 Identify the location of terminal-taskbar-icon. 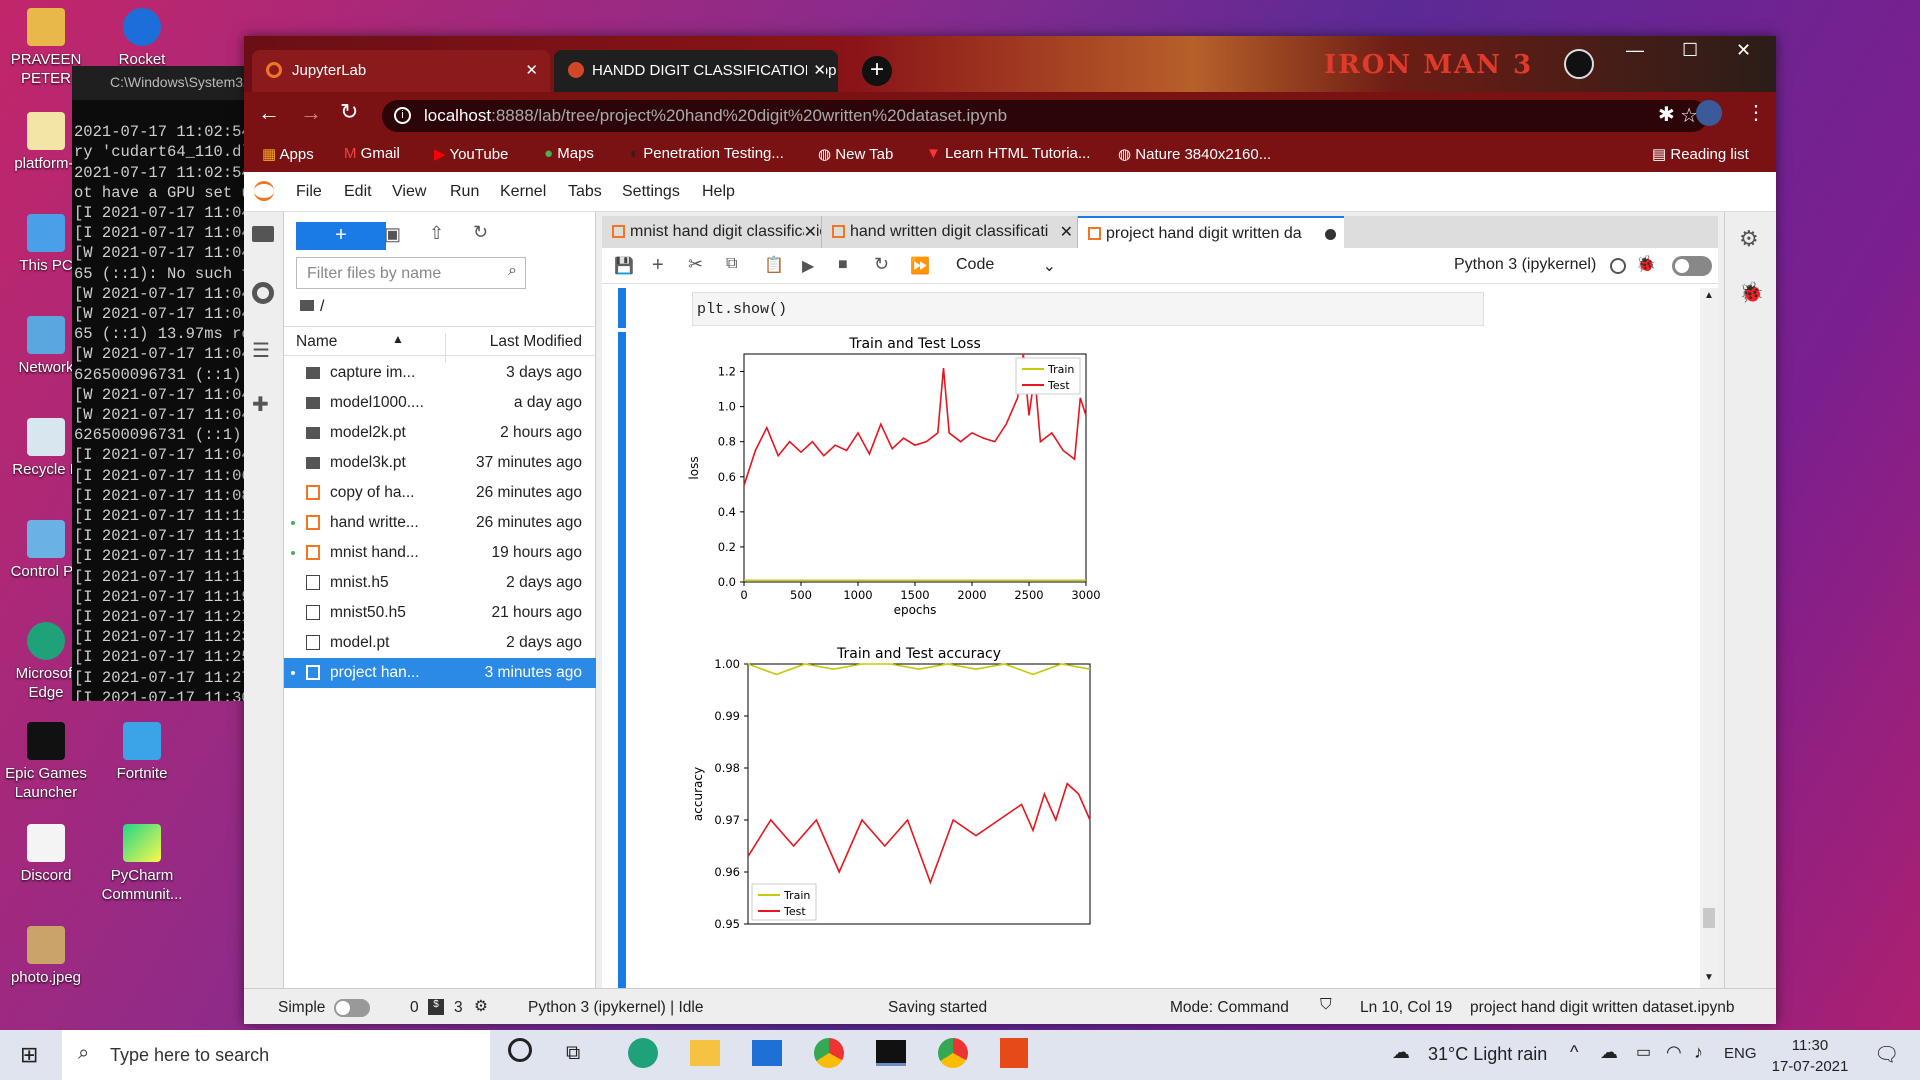
(891, 1053).